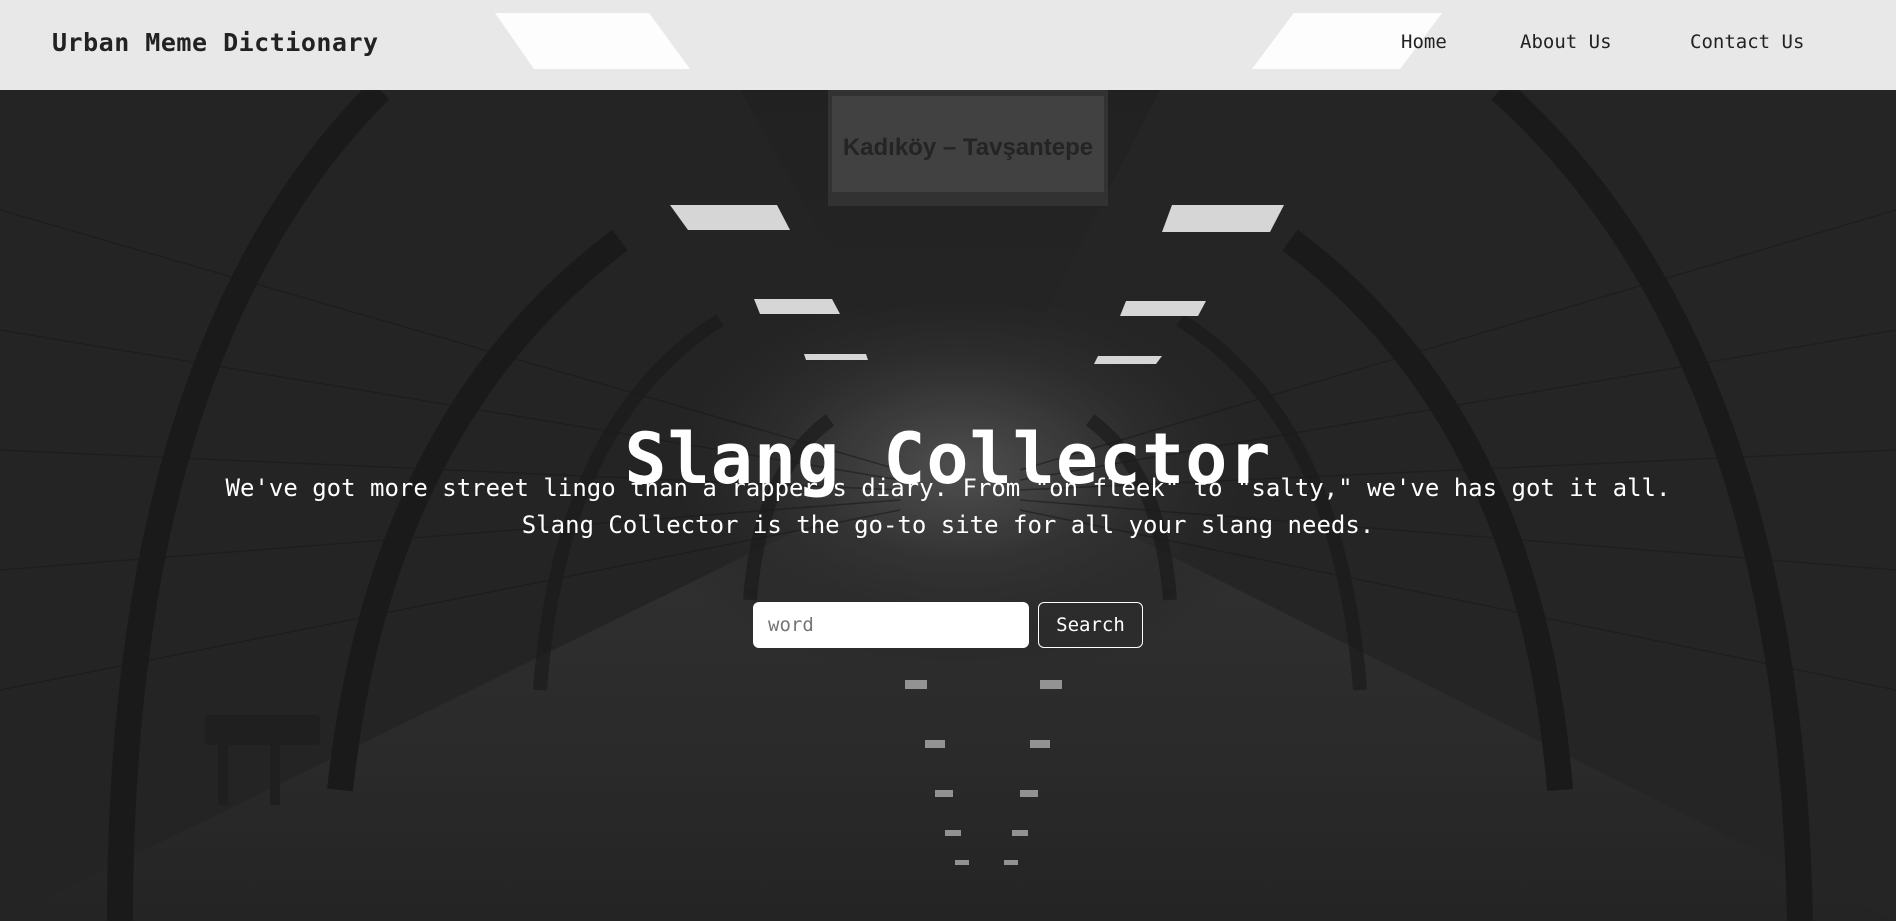 This screenshot has width=1896, height=921. I want to click on search-form: Search, so click(948, 625).